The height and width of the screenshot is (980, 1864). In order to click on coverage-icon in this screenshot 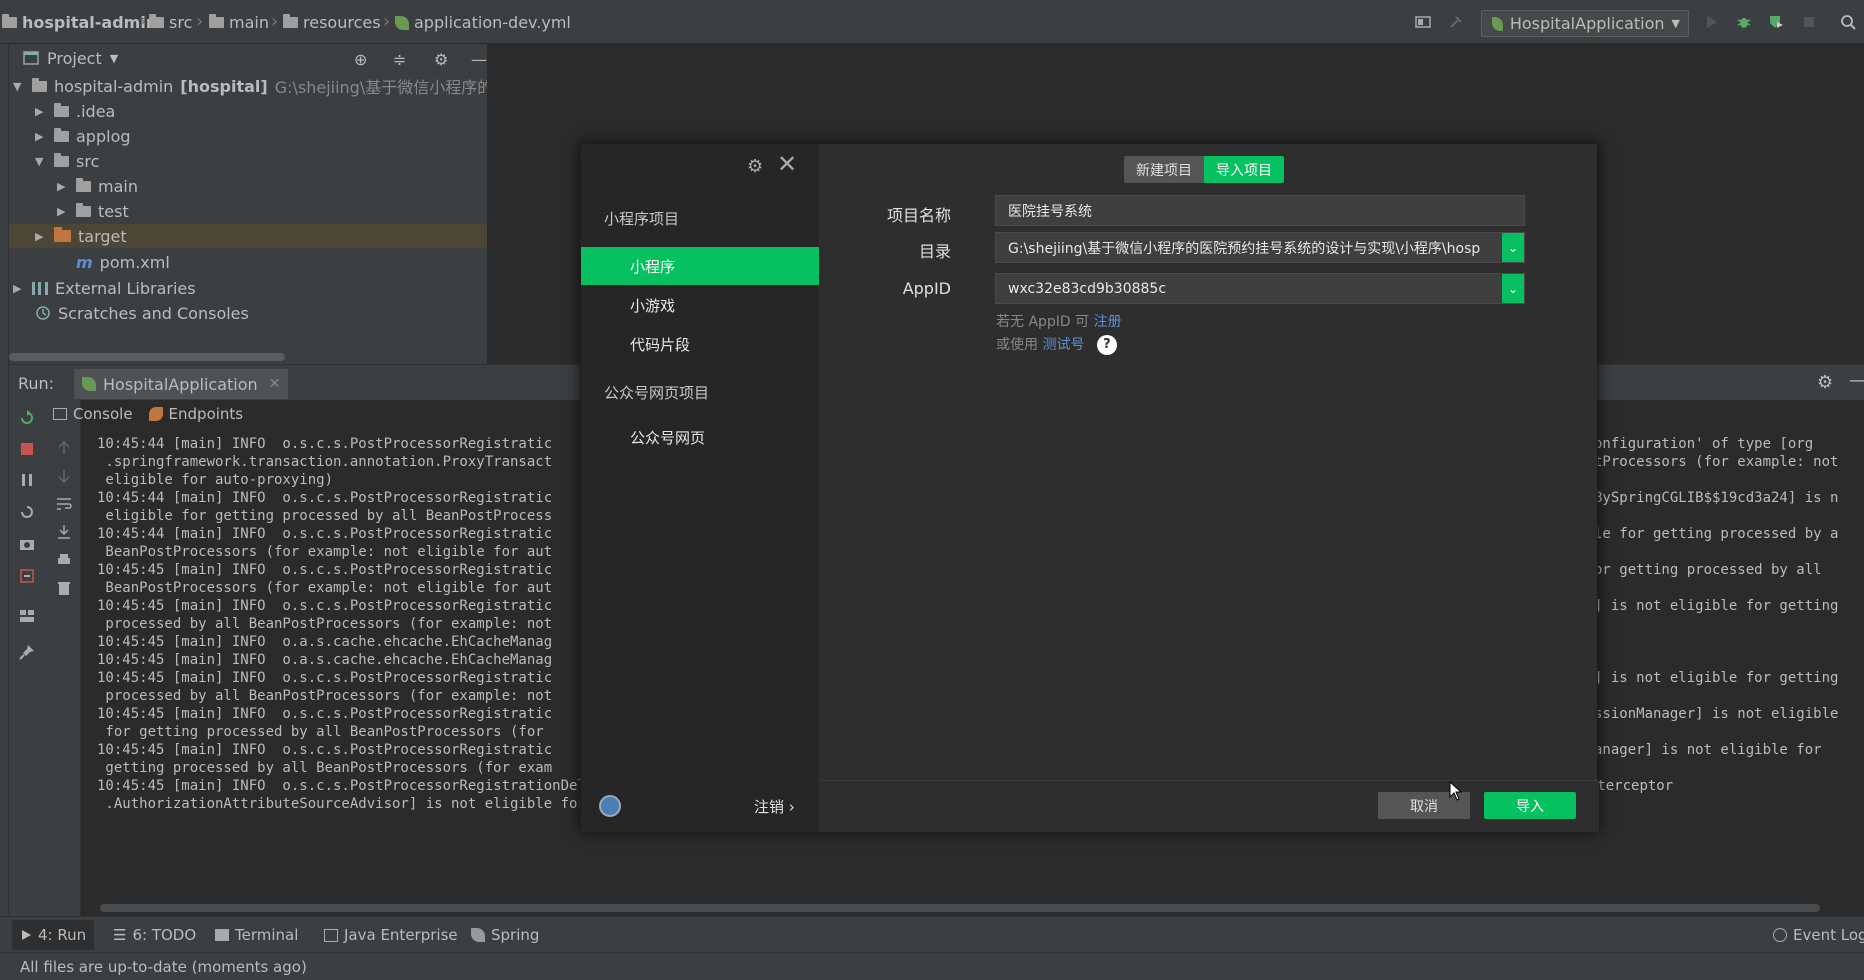, I will do `click(1776, 22)`.